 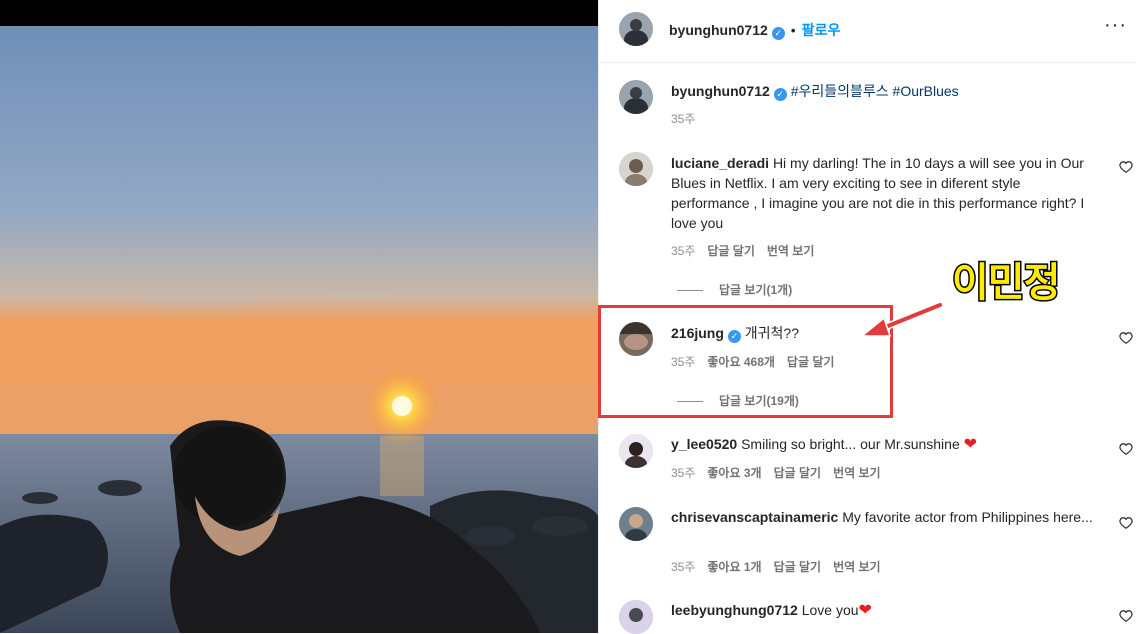 I want to click on view-replies-label: 답글 보기(1개), so click(x=756, y=290).